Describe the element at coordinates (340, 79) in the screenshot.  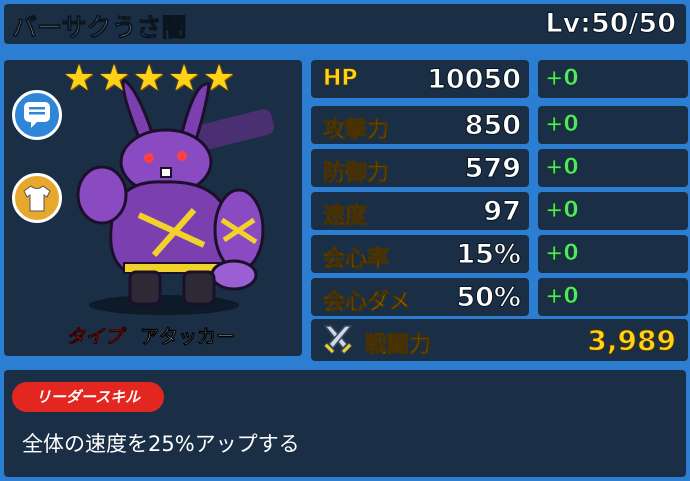
I see `stat-label: HP` at that location.